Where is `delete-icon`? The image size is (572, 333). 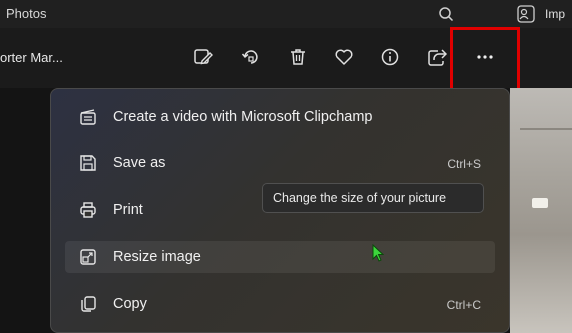 delete-icon is located at coordinates (298, 57).